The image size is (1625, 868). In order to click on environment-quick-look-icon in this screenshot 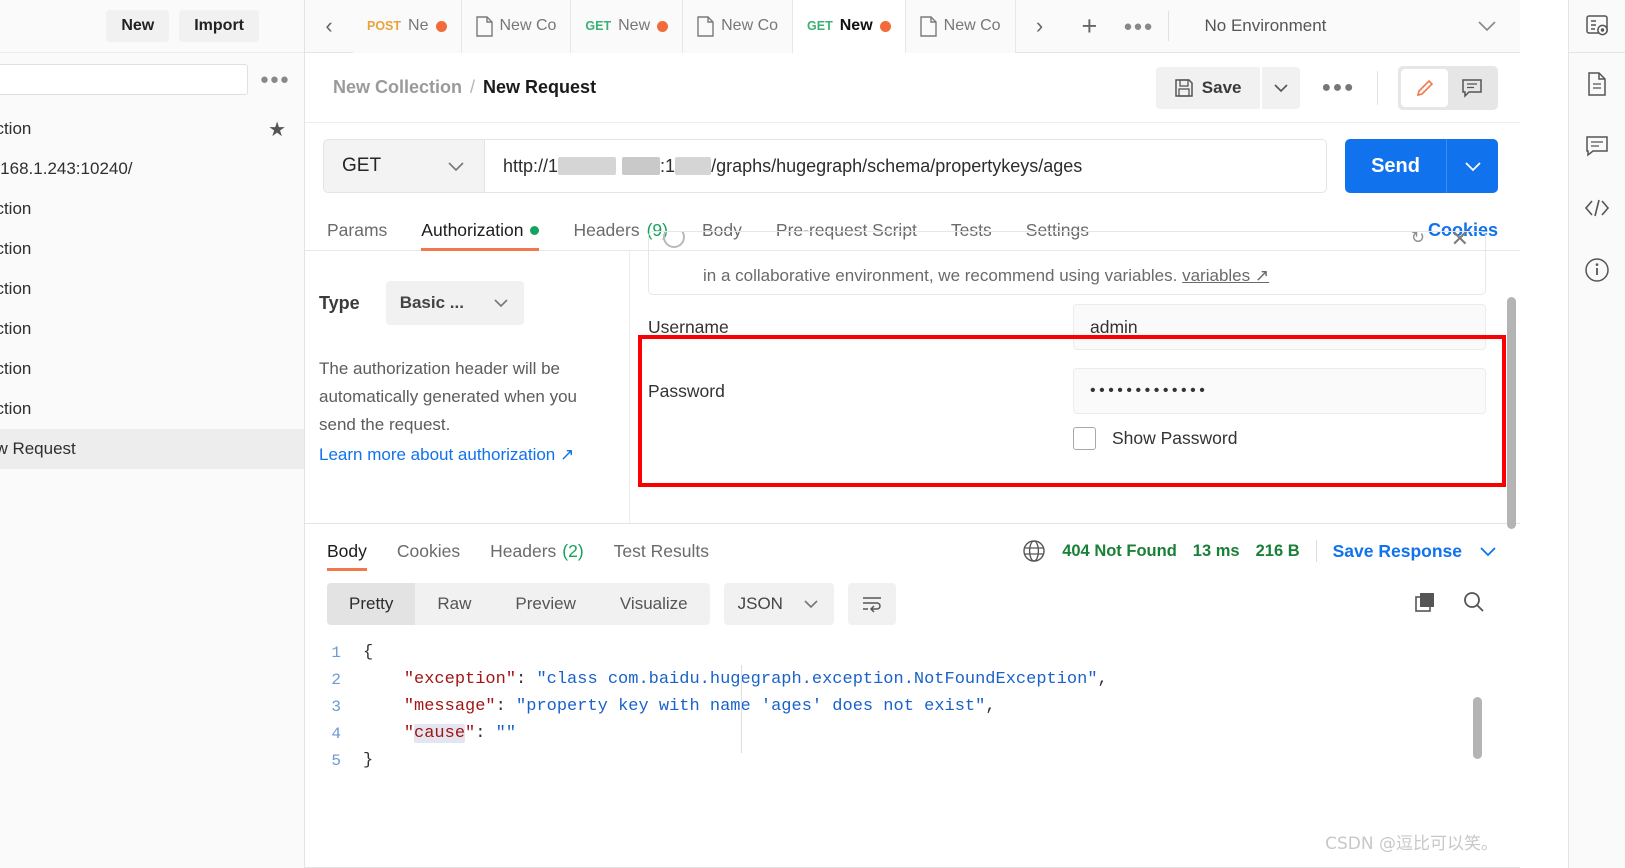, I will do `click(1597, 25)`.